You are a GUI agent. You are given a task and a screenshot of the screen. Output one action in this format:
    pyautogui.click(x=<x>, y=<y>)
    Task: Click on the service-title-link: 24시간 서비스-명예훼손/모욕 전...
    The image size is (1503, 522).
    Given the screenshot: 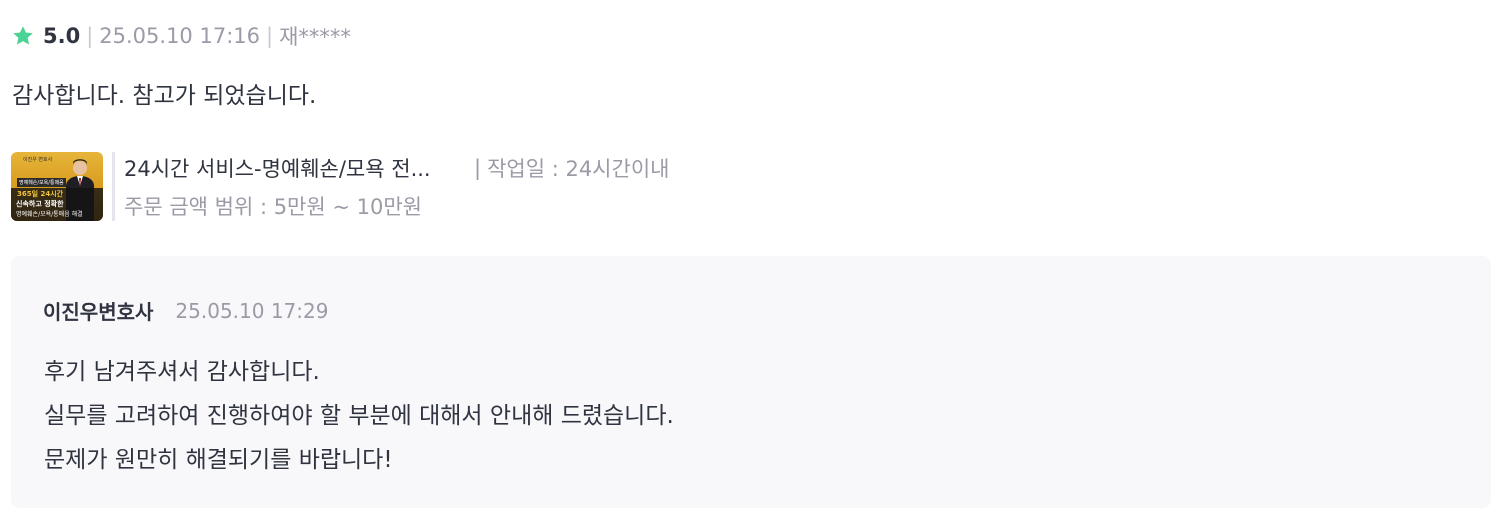 What is the action you would take?
    pyautogui.click(x=299, y=168)
    